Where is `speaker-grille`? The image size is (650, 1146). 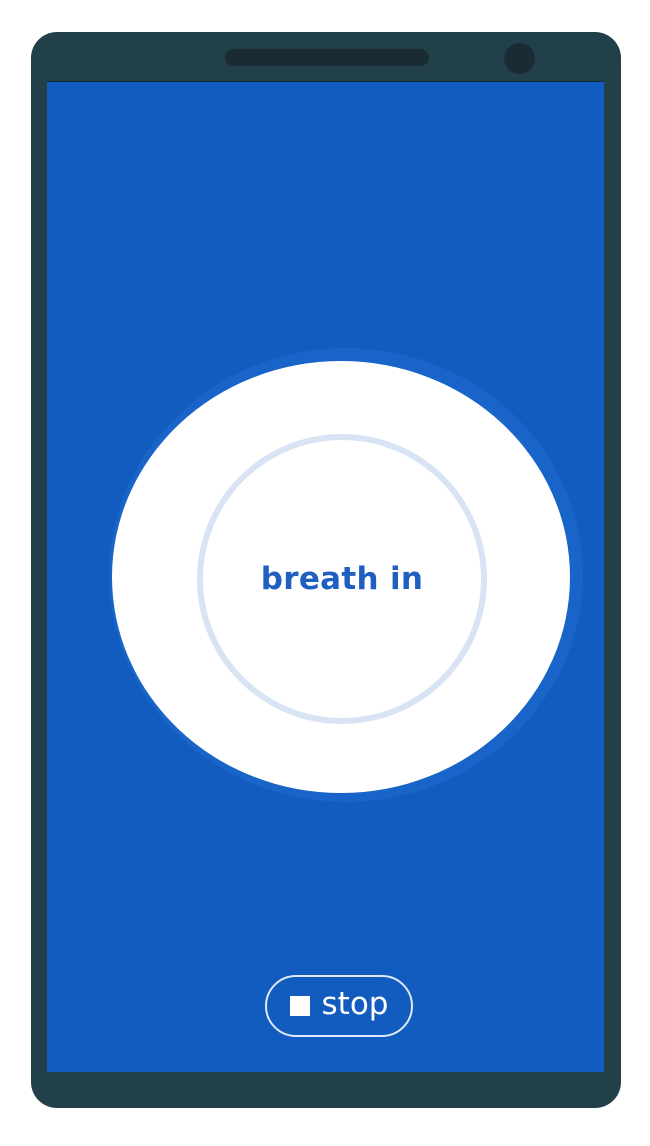
speaker-grille is located at coordinates (327, 57).